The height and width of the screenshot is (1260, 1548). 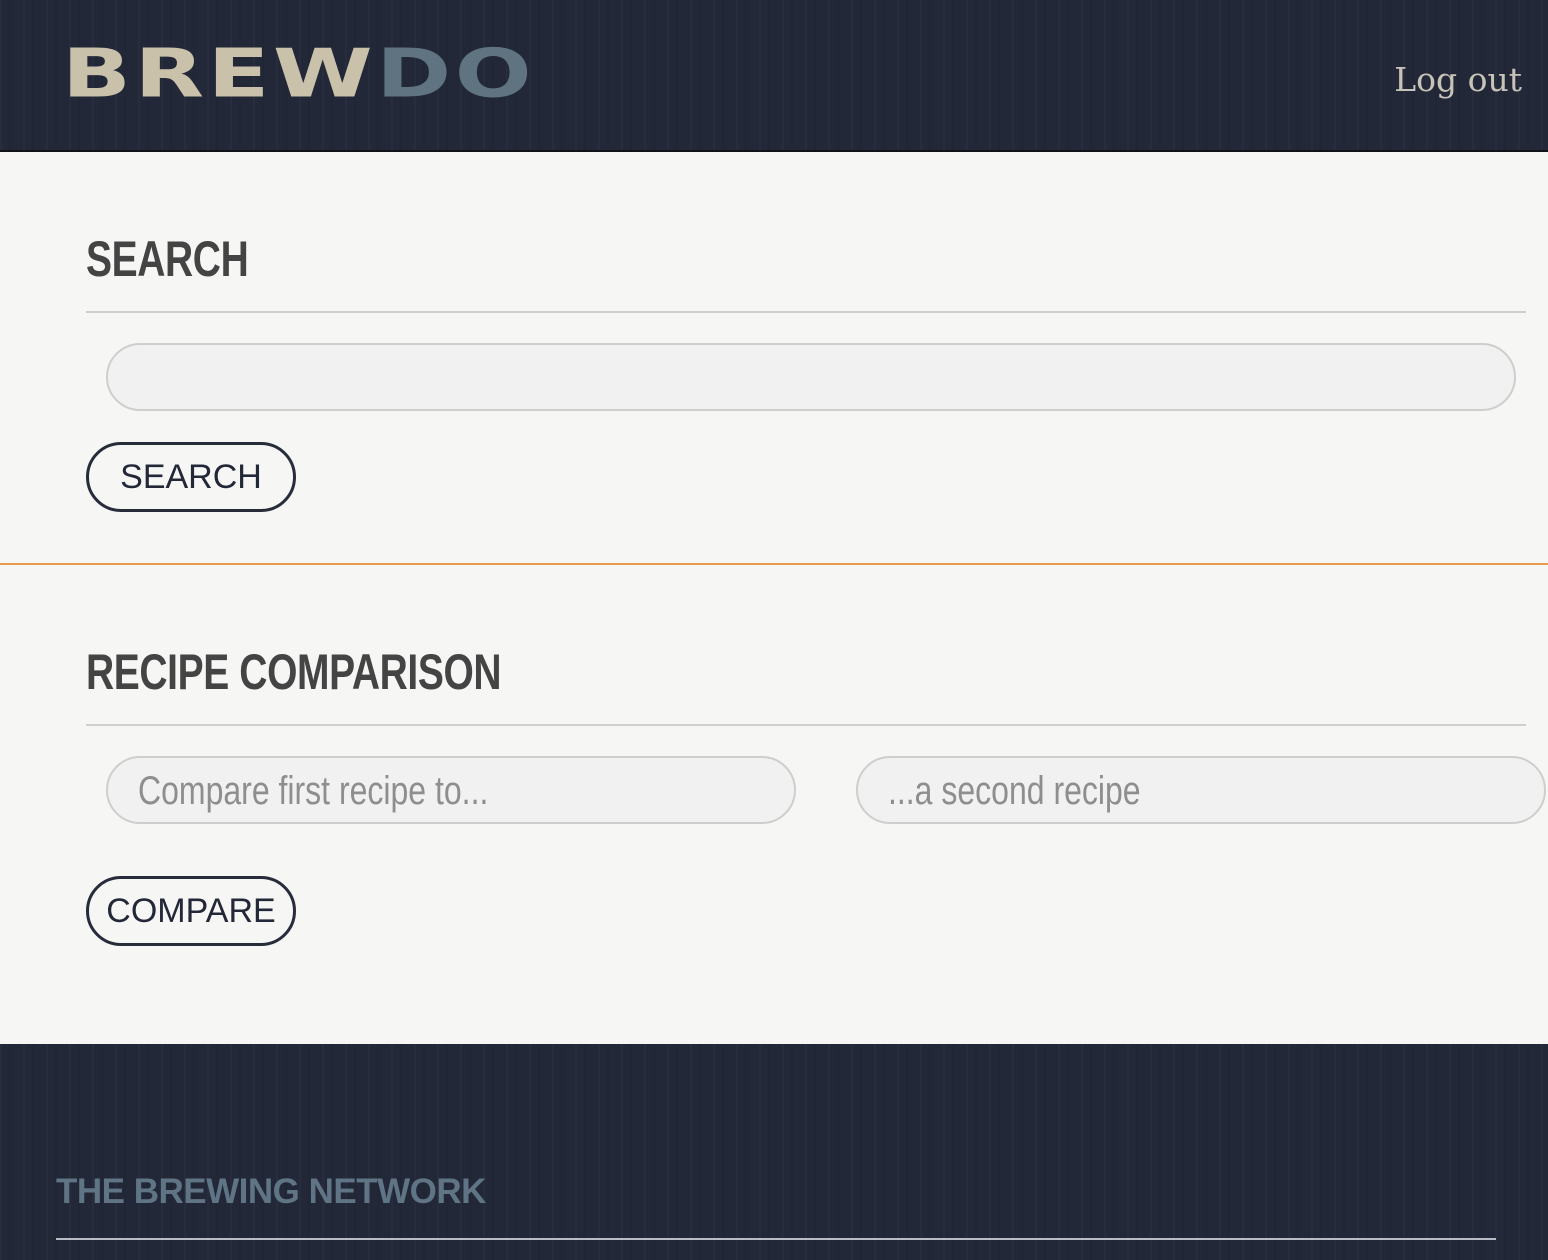 What do you see at coordinates (219, 74) in the screenshot?
I see `logo-text-brew: BREW` at bounding box center [219, 74].